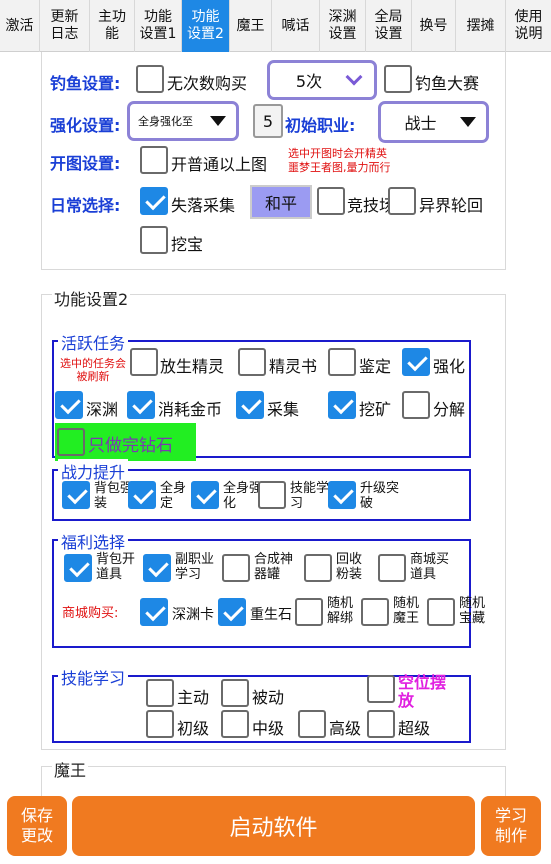  Describe the element at coordinates (271, 615) in the screenshot. I see `rebirth-stone-label: 重生石` at that location.